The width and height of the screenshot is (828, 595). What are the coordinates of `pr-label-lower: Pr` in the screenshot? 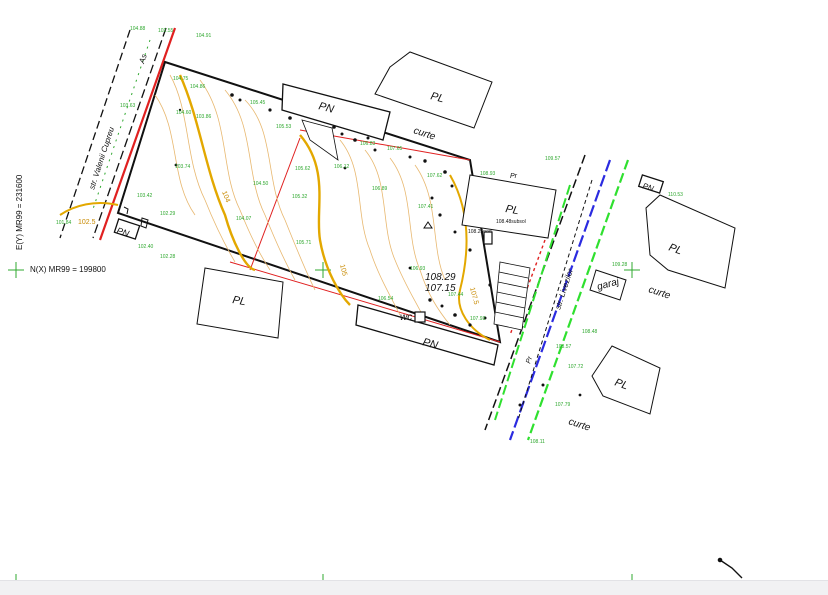 It's located at (529, 359).